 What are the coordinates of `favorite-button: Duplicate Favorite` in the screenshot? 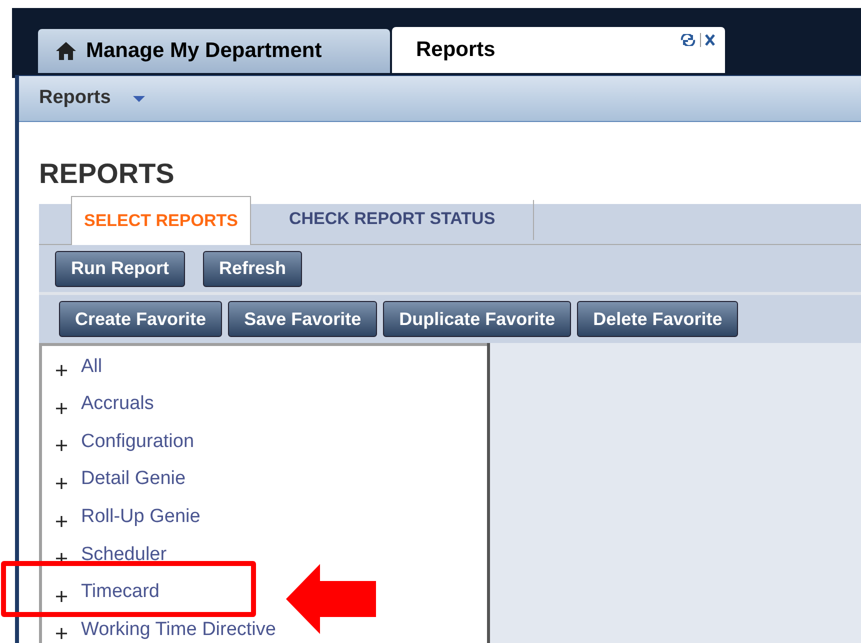 It's located at (477, 319).